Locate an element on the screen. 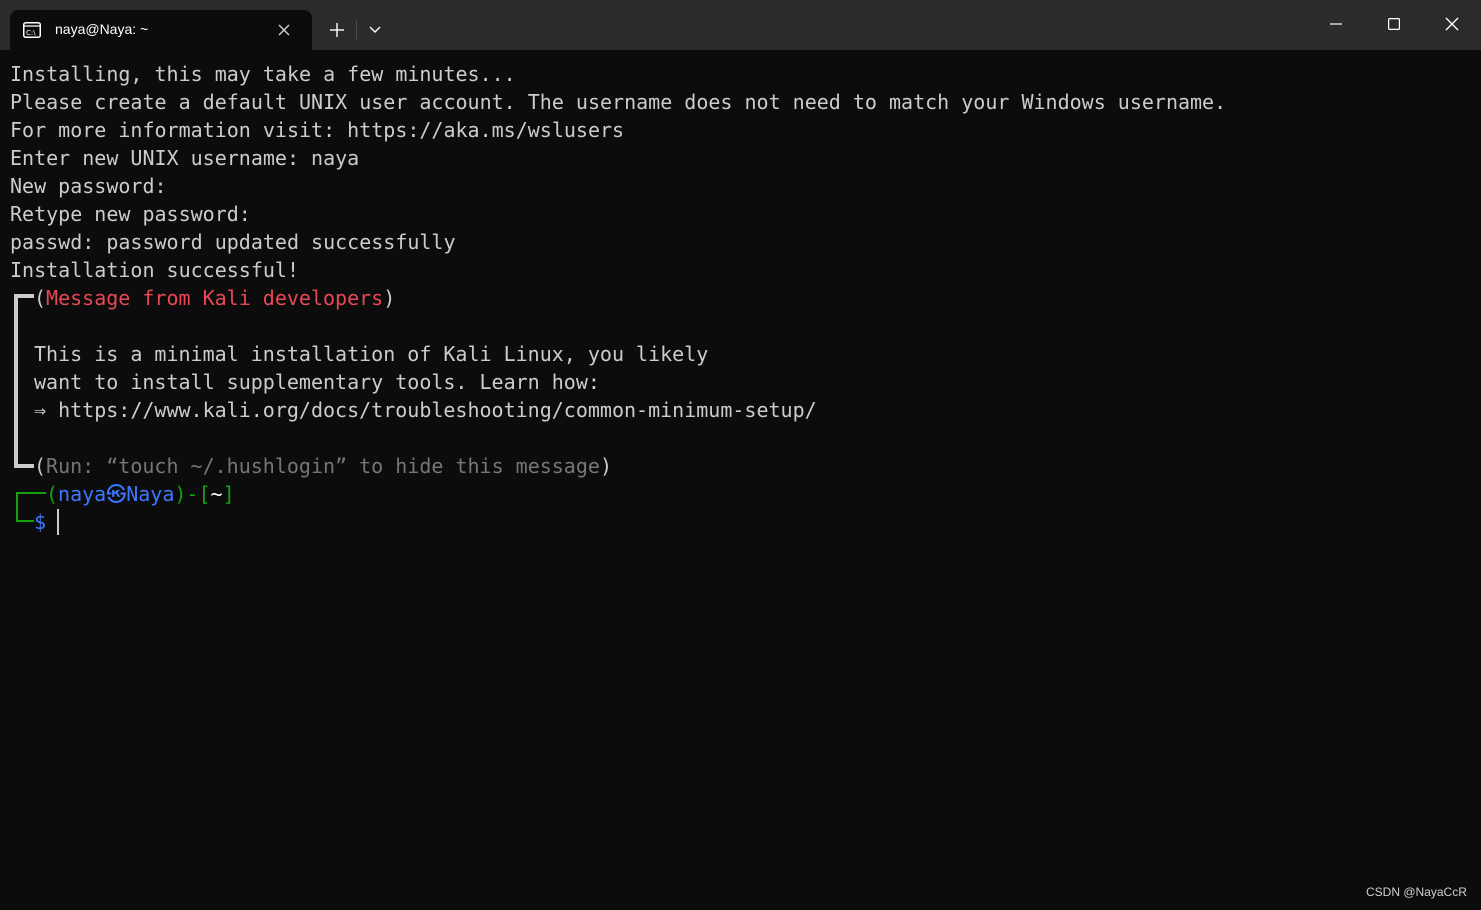  message-heading: Message from Kali developers is located at coordinates (215, 298).